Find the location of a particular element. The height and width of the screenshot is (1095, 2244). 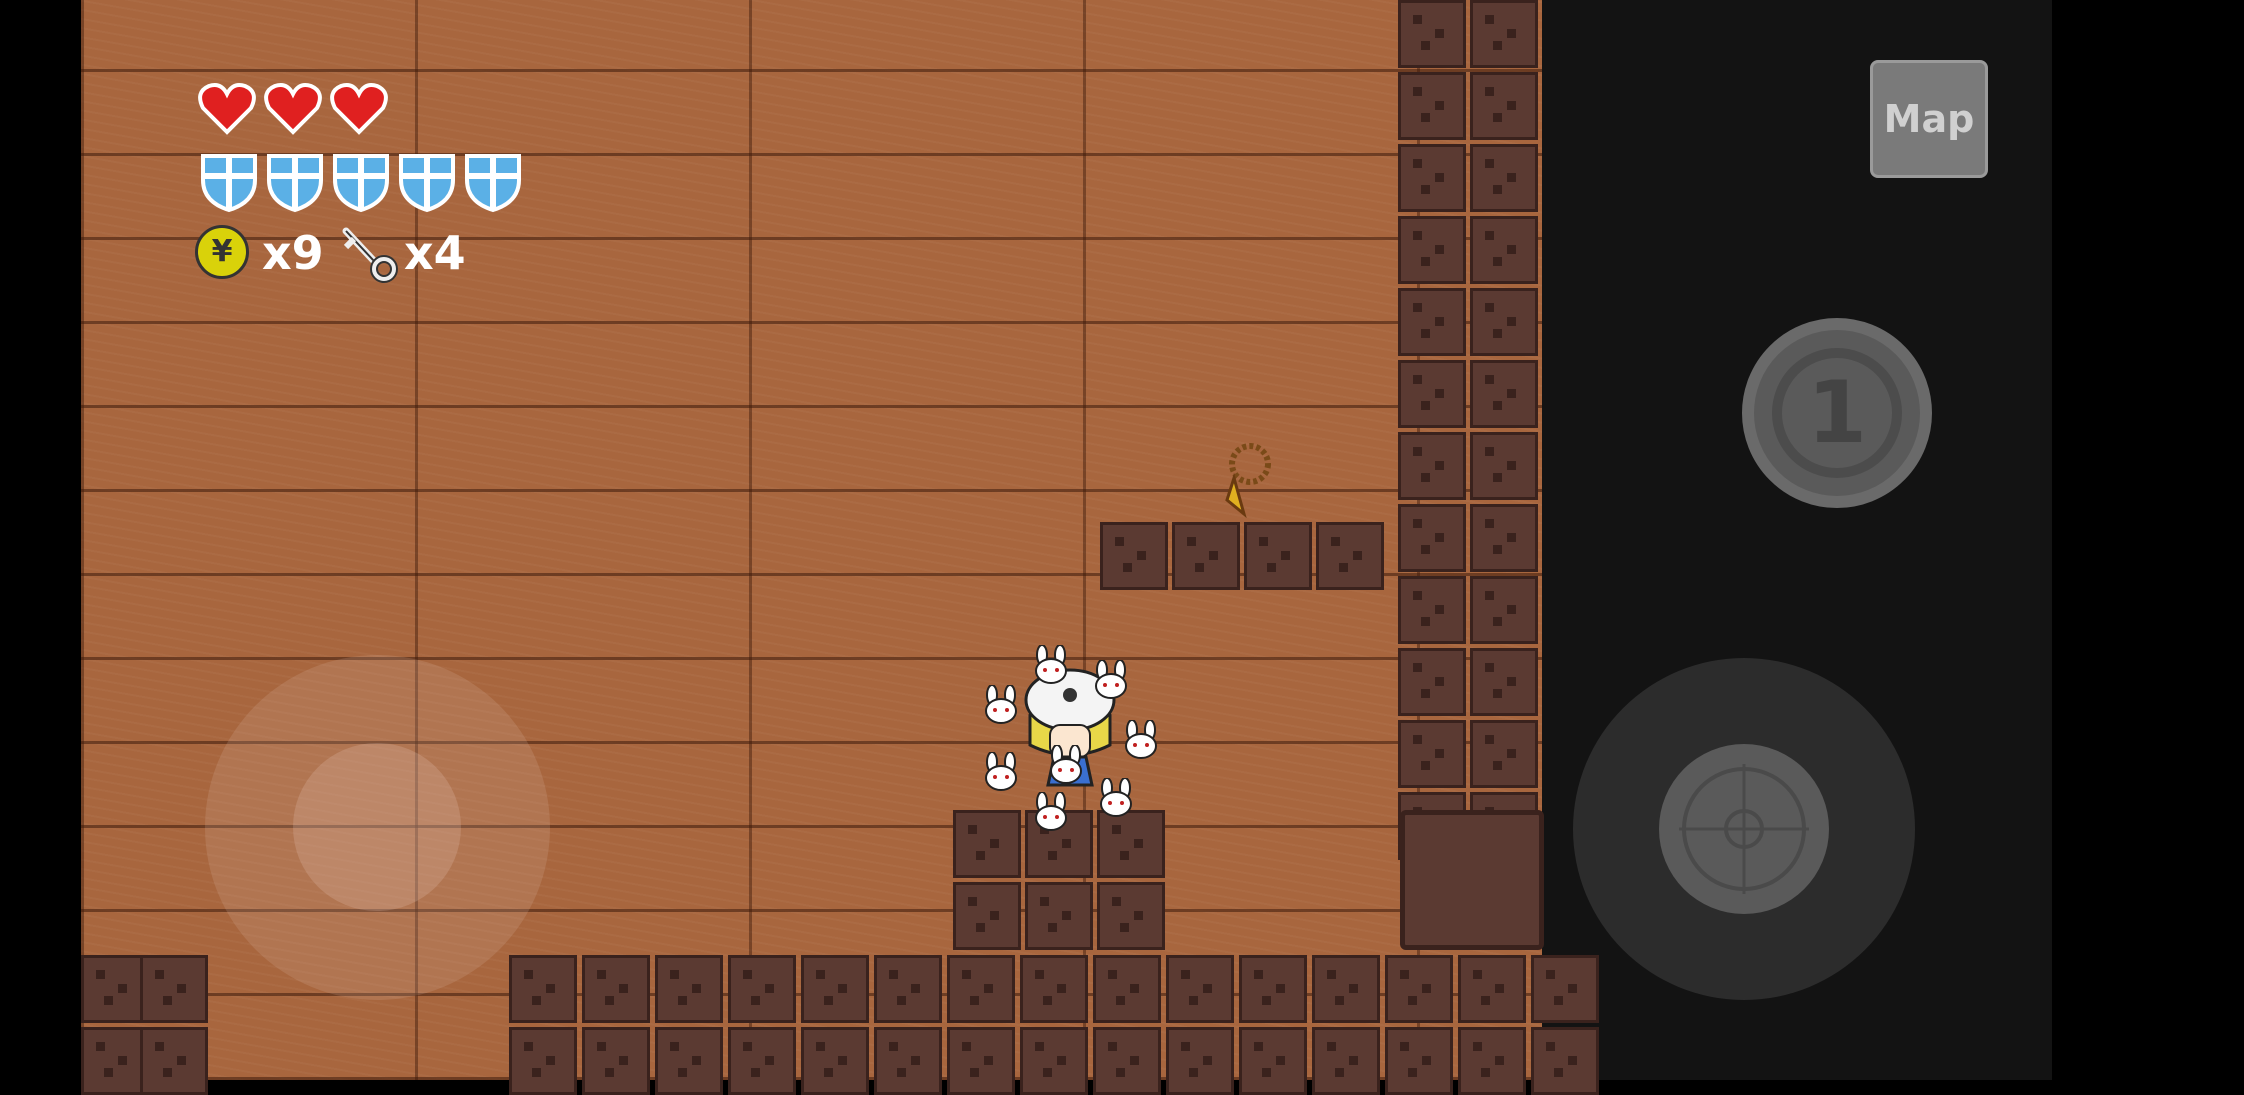

coin-count: x9 is located at coordinates (293, 253).